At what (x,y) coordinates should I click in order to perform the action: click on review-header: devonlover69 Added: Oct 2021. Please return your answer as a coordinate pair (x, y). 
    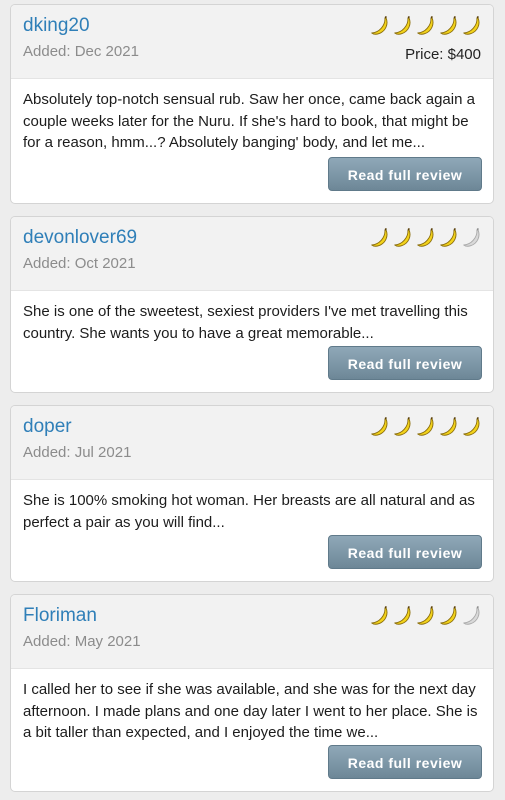
    Looking at the image, I should click on (252, 254).